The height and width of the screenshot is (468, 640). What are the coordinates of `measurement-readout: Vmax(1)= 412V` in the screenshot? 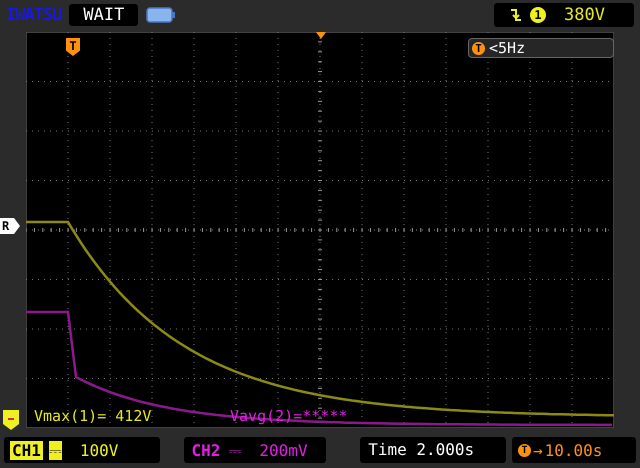 It's located at (93, 416).